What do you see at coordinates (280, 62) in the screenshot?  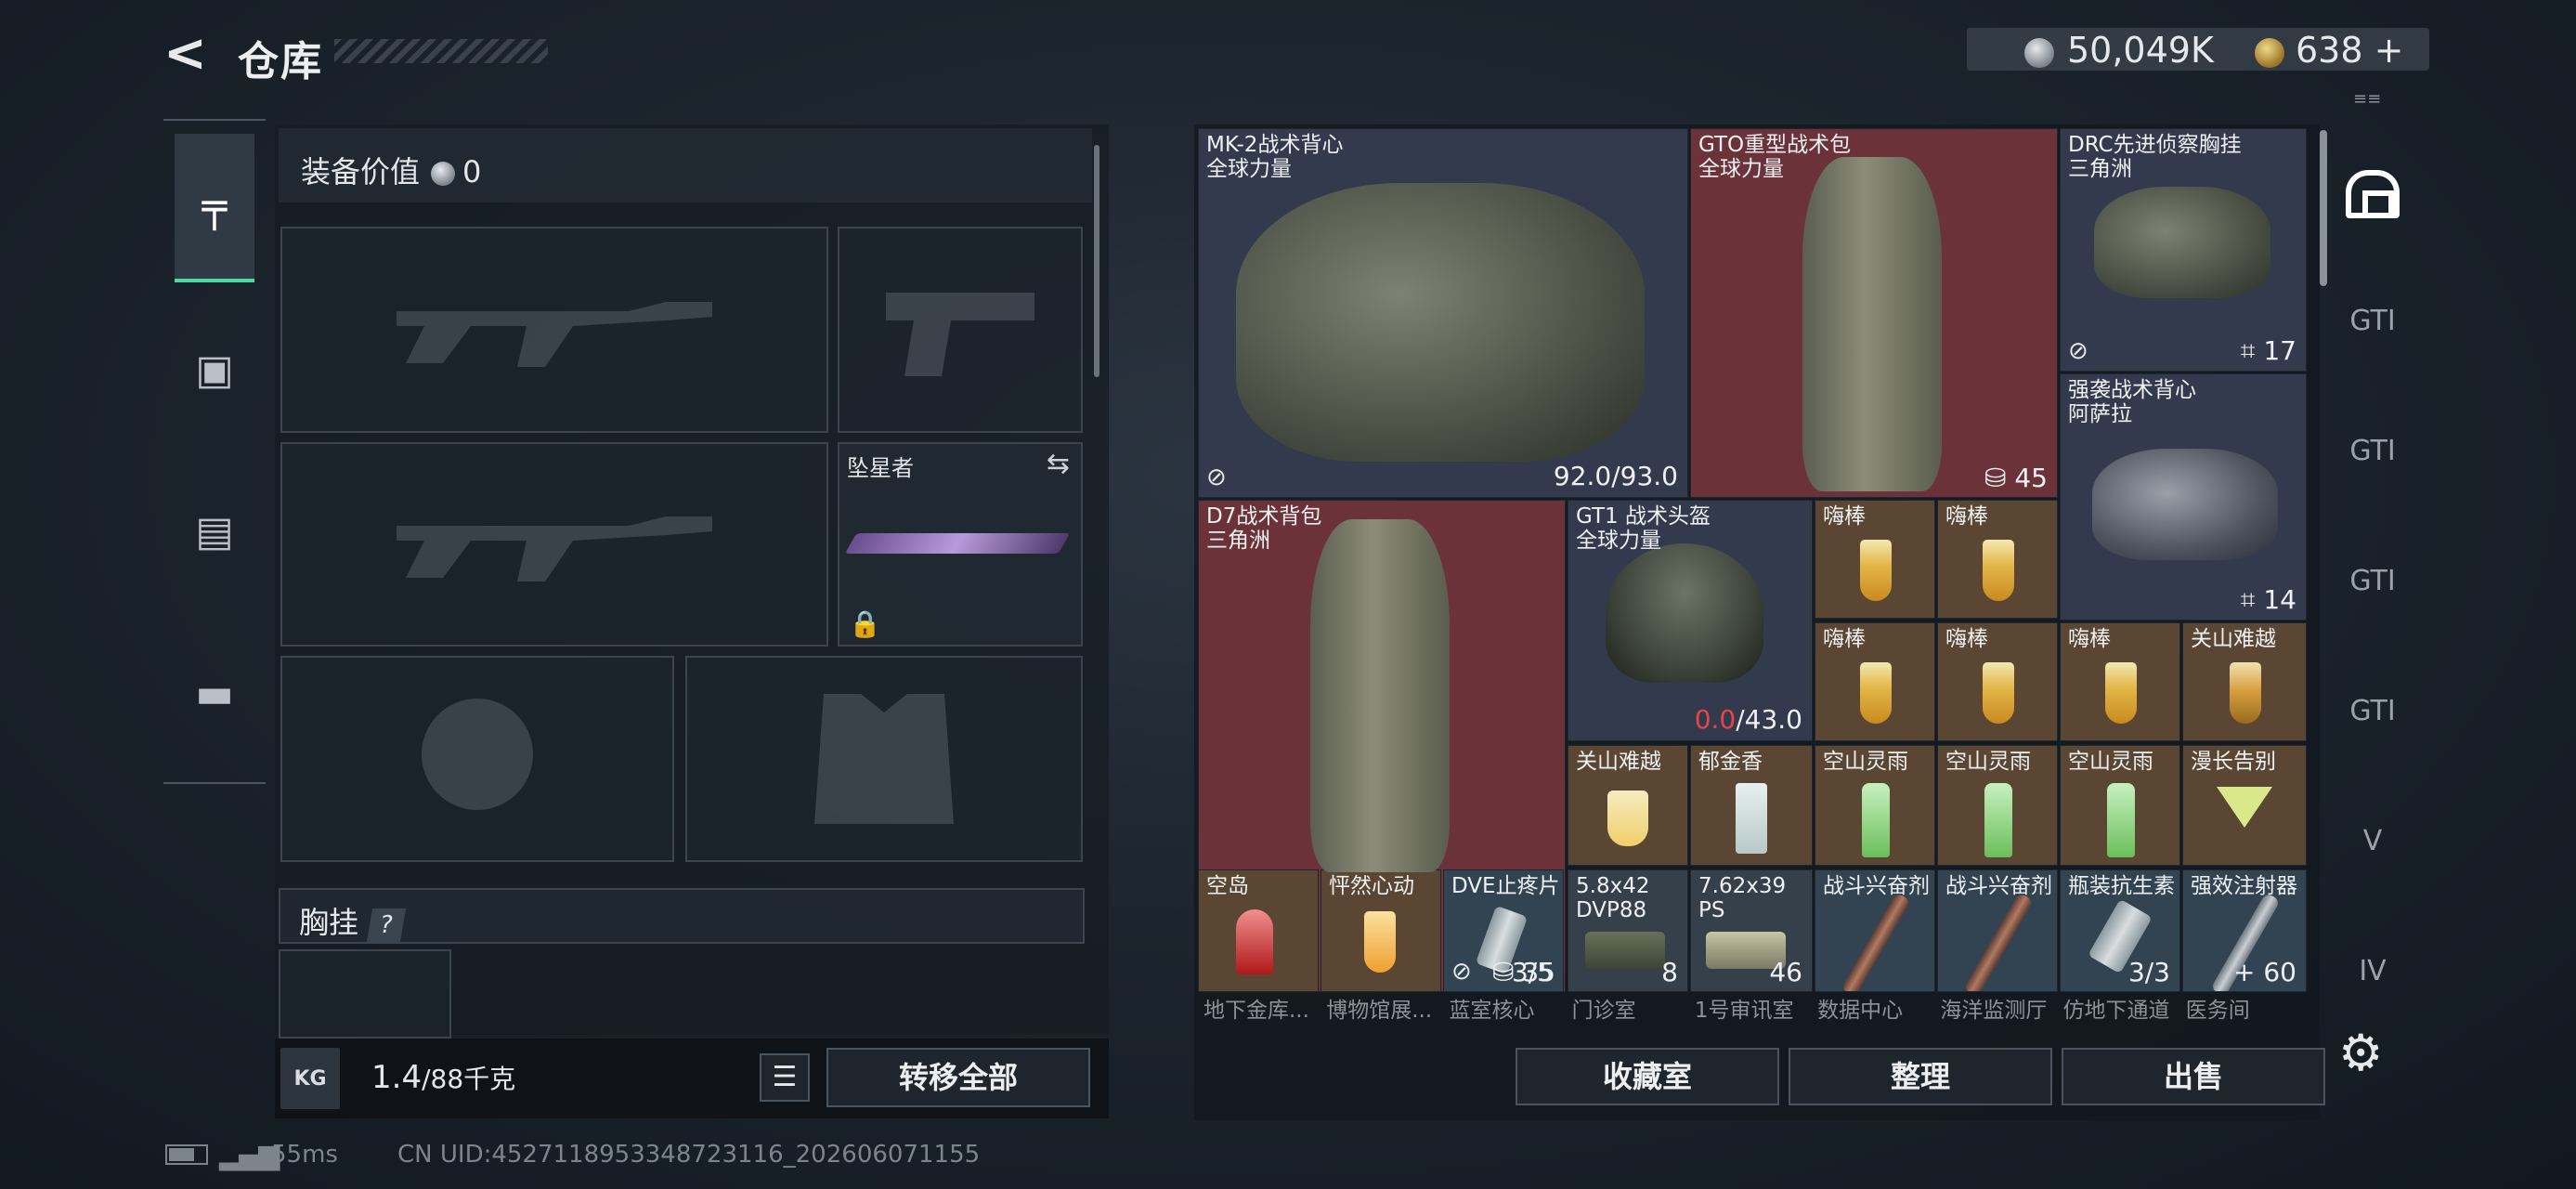 I see `page-title: 仓库` at bounding box center [280, 62].